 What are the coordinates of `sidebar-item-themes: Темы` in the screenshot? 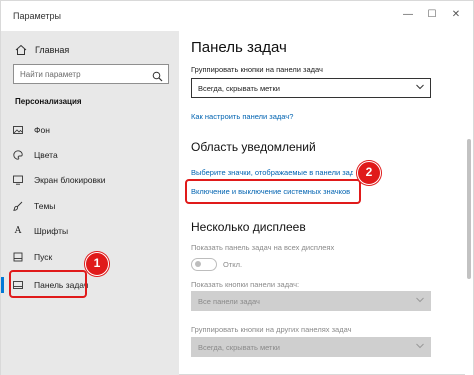 It's located at (90, 206).